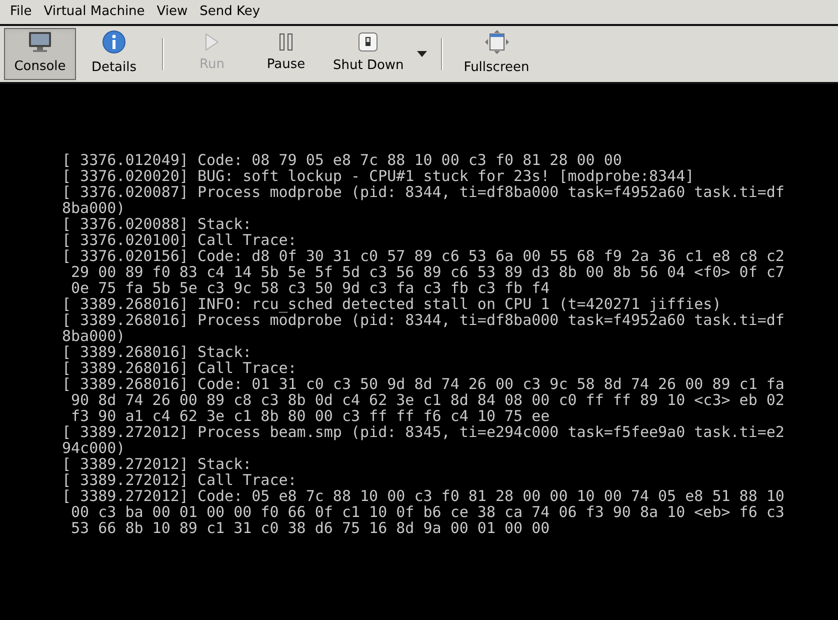 Image resolution: width=838 pixels, height=620 pixels. What do you see at coordinates (21, 12) in the screenshot?
I see `menu-item: File` at bounding box center [21, 12].